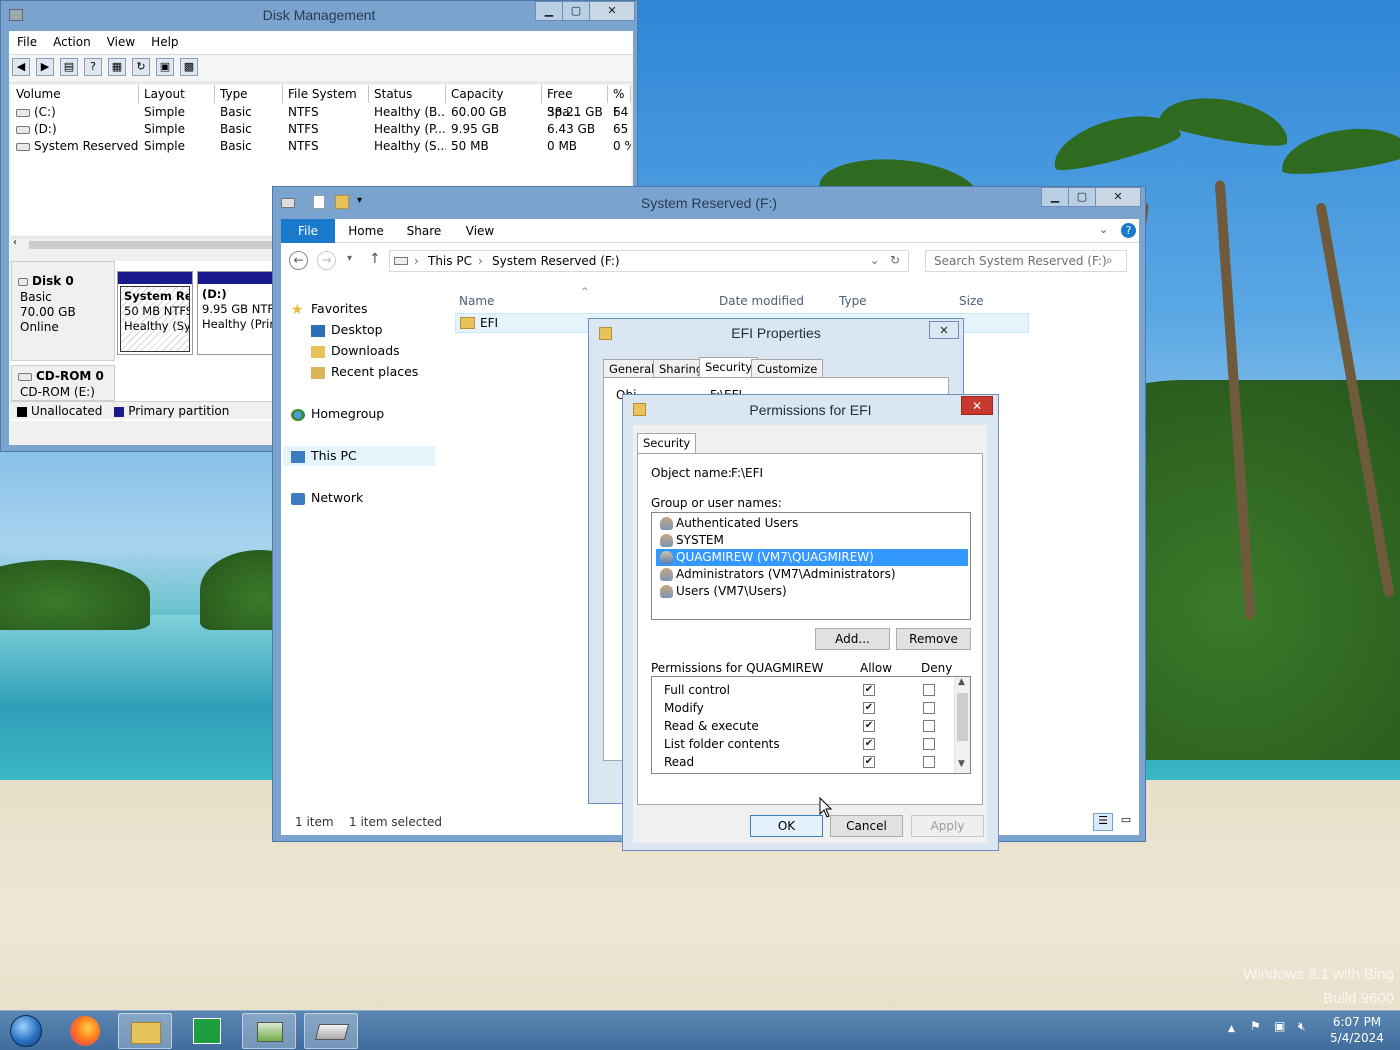 The width and height of the screenshot is (1400, 1050). What do you see at coordinates (1302, 1026) in the screenshot?
I see `volume-muted-icon: 🔇︎` at bounding box center [1302, 1026].